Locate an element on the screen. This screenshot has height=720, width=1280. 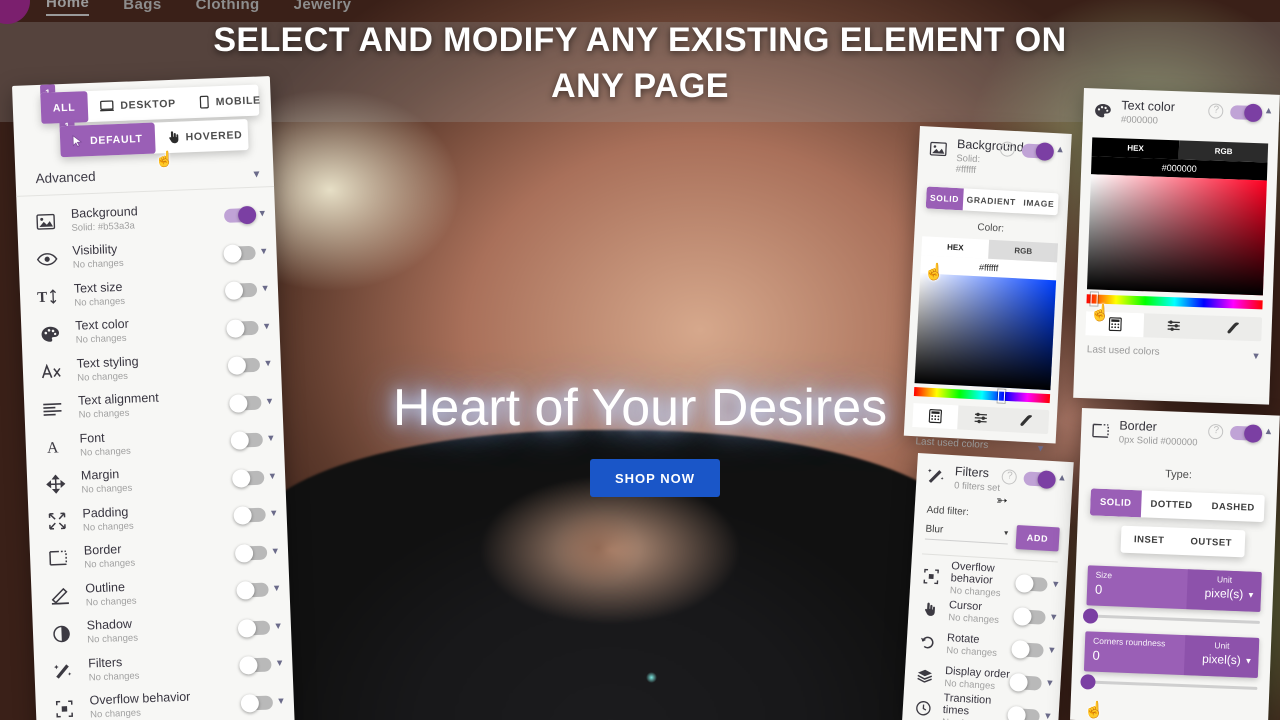
filter-type-select: Blur ▾ is located at coordinates (966, 534).